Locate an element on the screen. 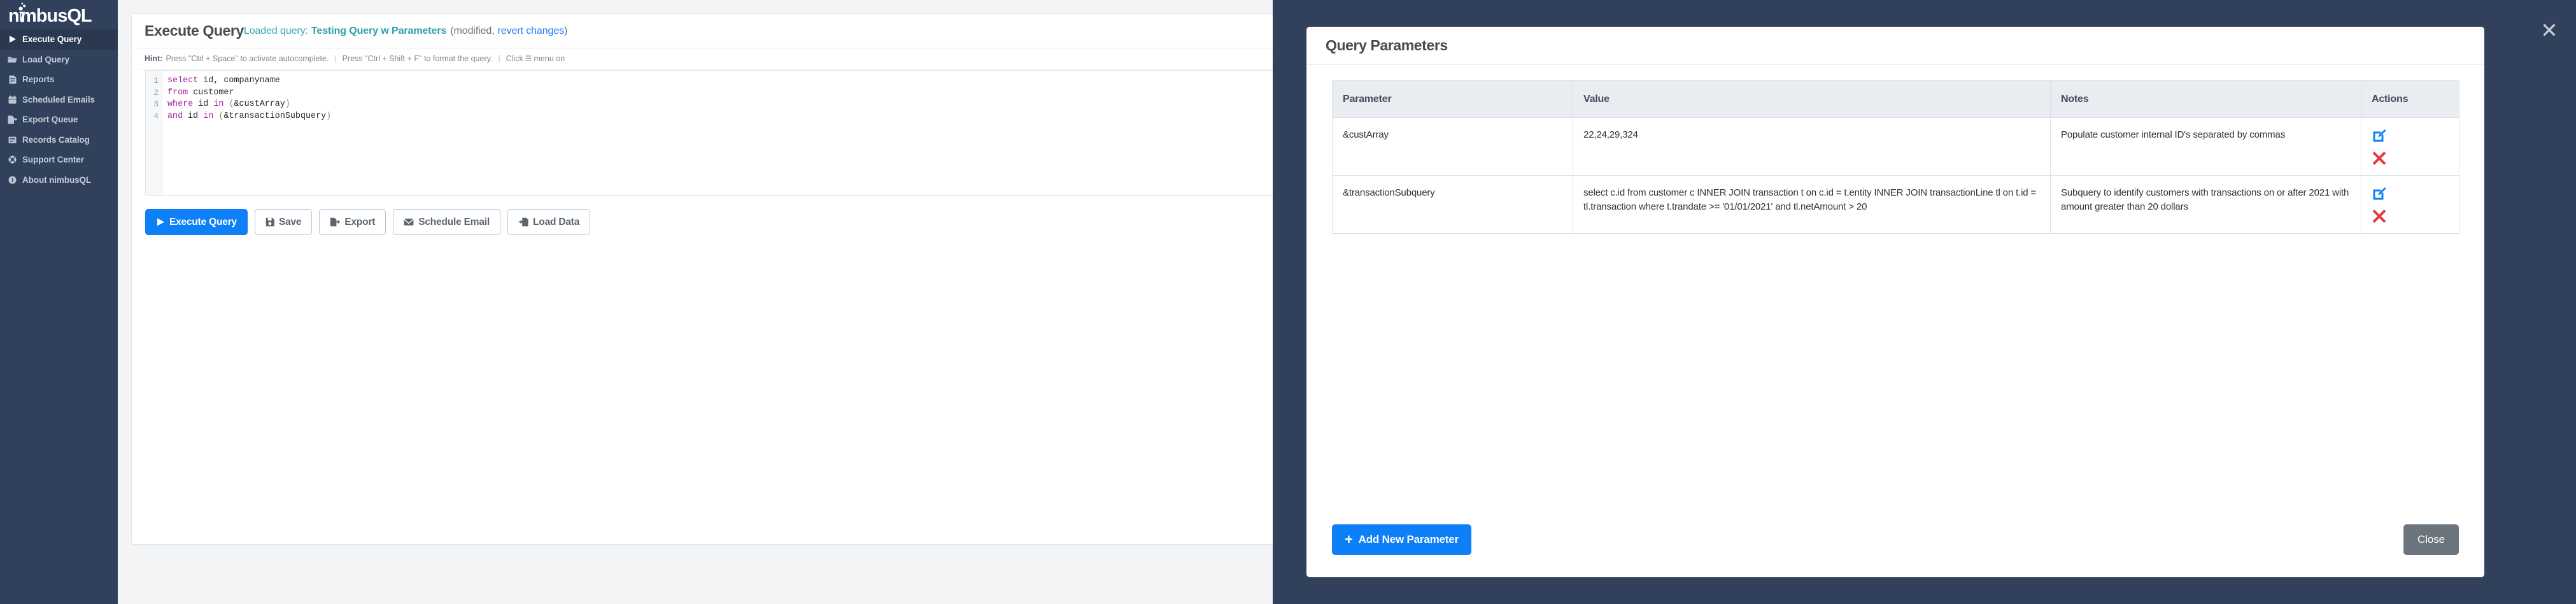 Image resolution: width=2576 pixels, height=604 pixels. button-label: Export is located at coordinates (360, 221).